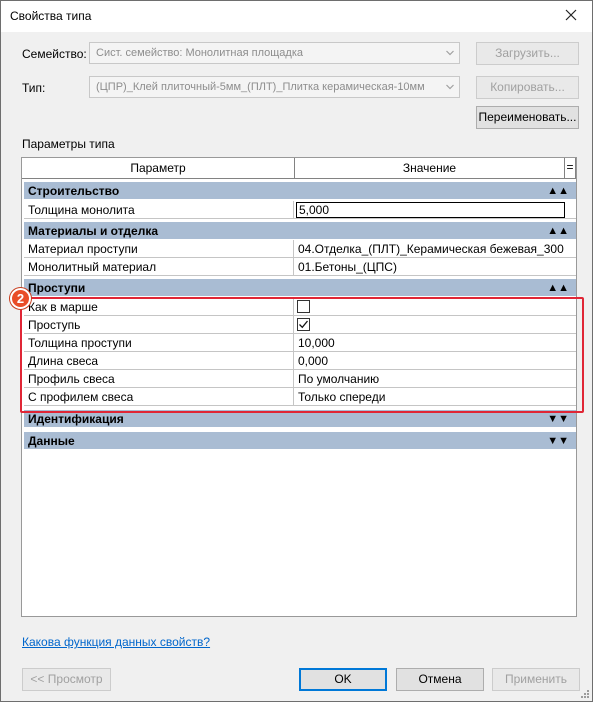 This screenshot has width=593, height=702. I want to click on group-data: Данные ▼▼, so click(300, 441).